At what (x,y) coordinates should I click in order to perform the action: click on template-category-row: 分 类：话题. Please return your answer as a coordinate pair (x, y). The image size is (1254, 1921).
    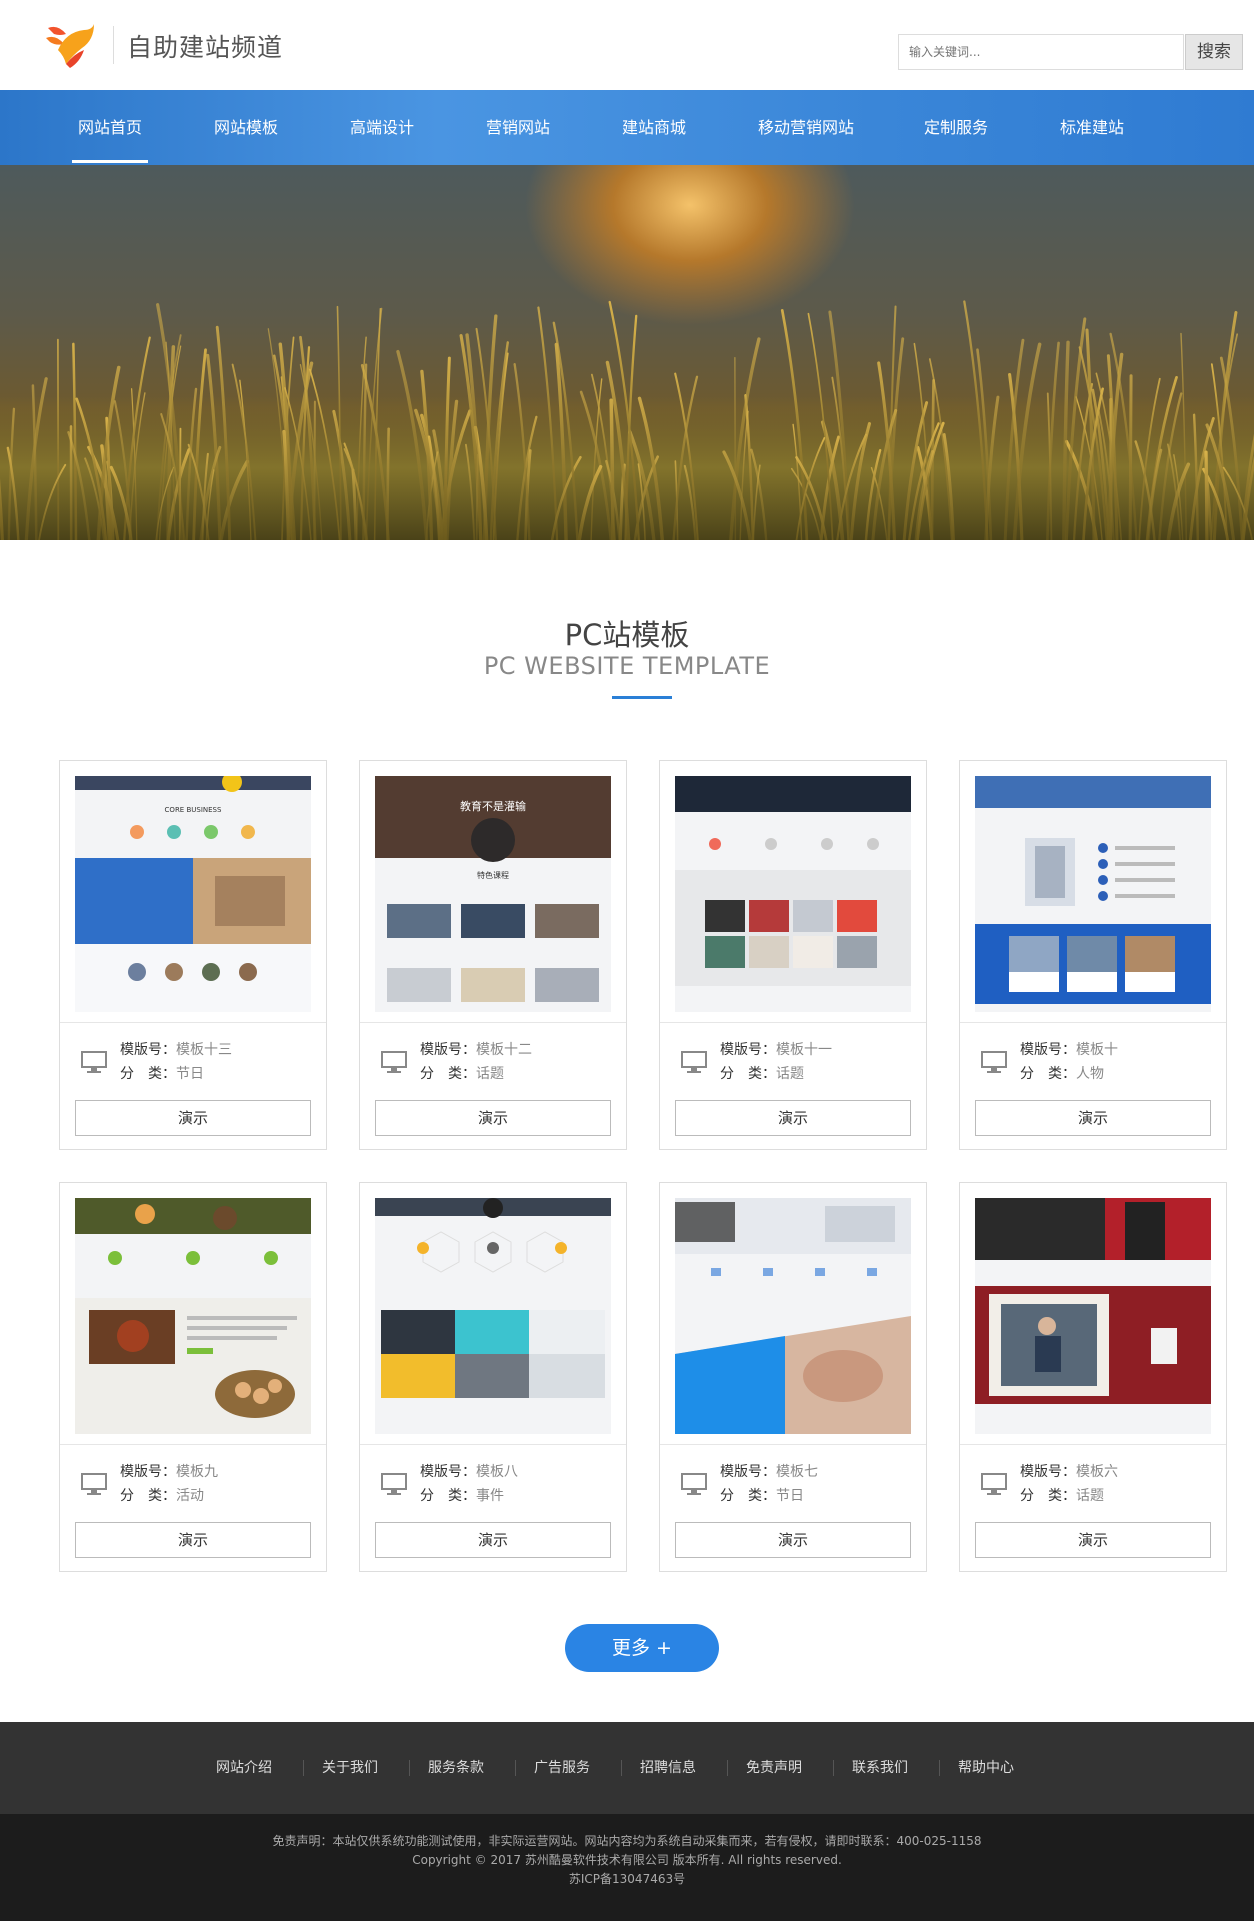
    Looking at the image, I should click on (1062, 1495).